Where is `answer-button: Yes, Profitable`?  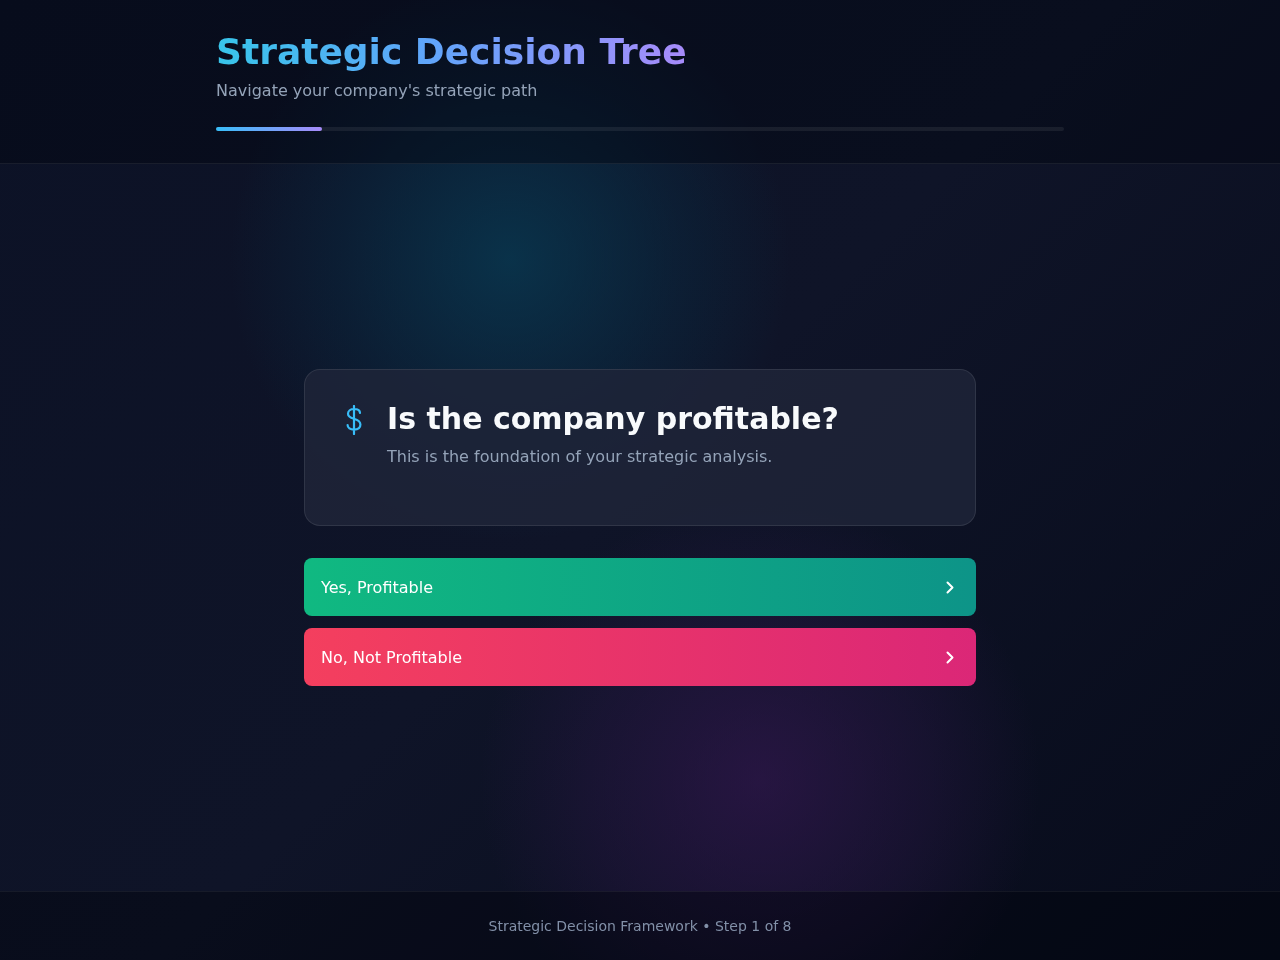 answer-button: Yes, Profitable is located at coordinates (640, 587).